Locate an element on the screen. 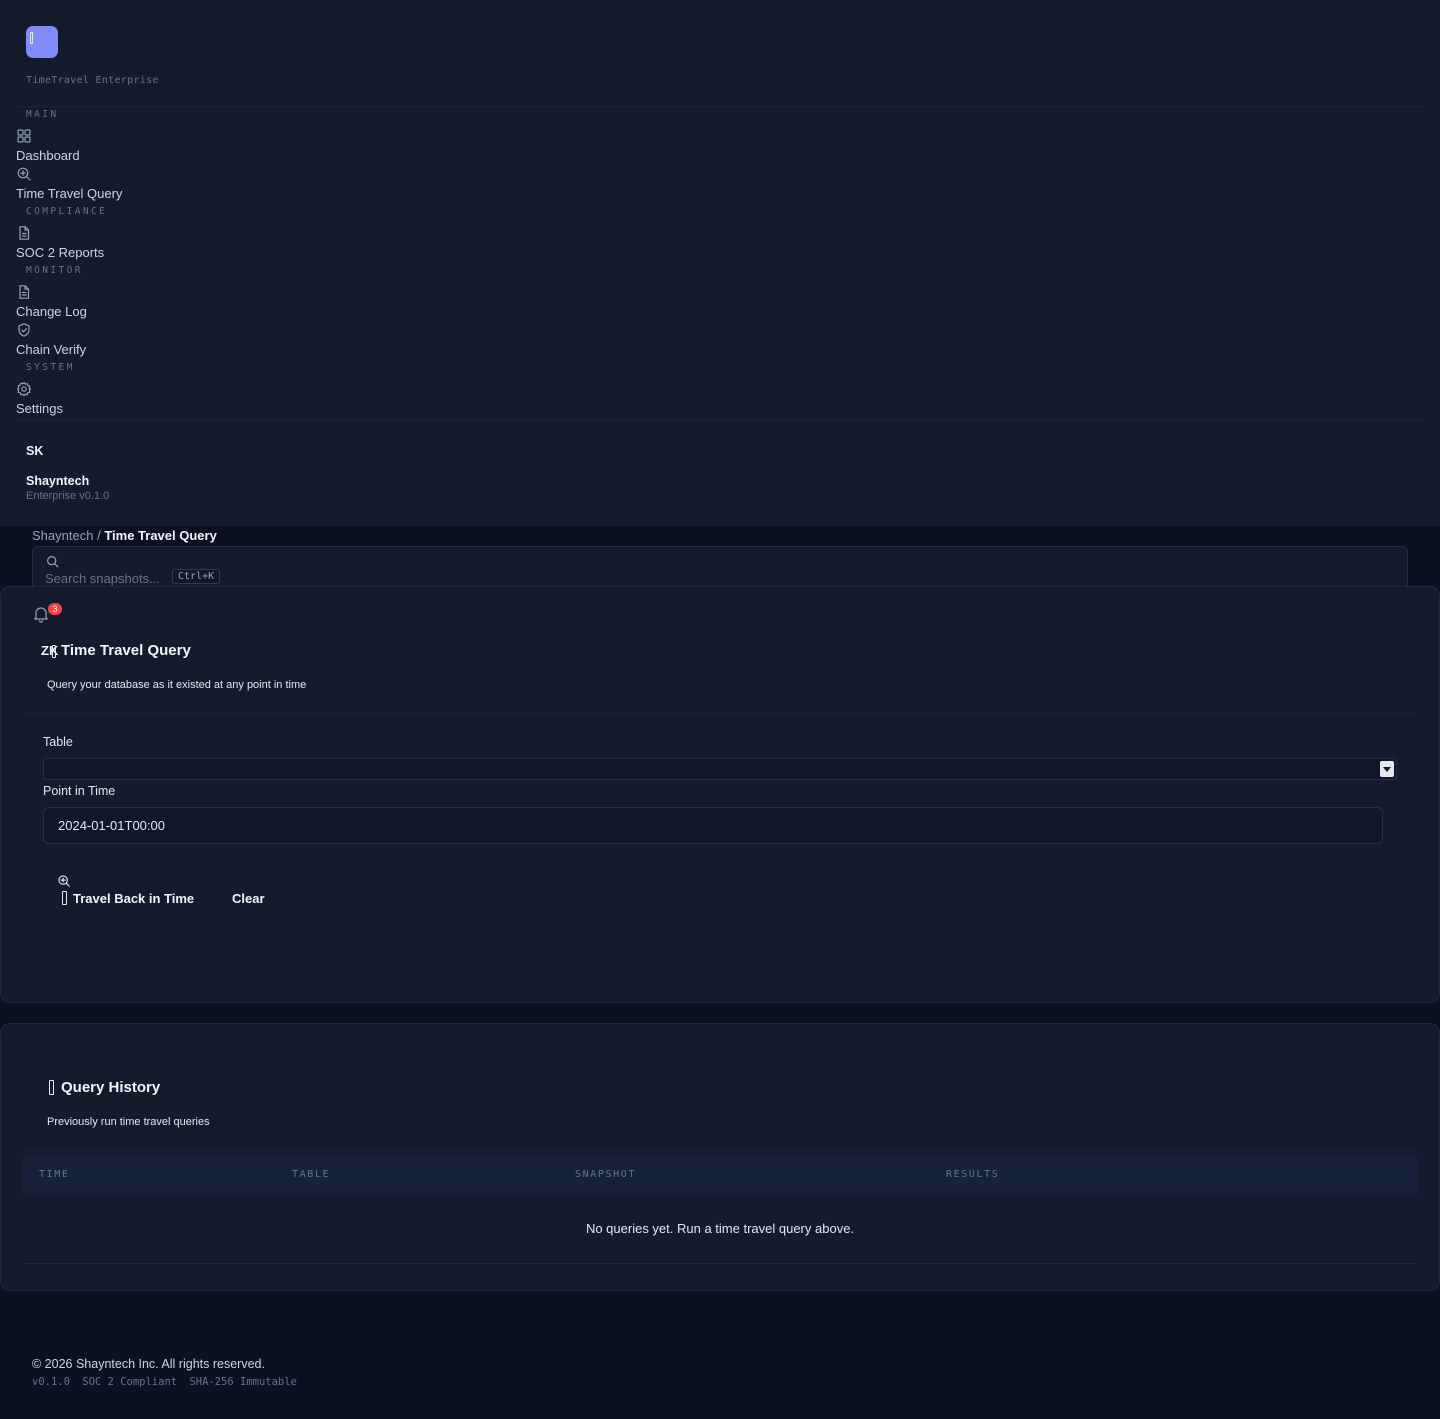  document-icon is located at coordinates (24, 233).